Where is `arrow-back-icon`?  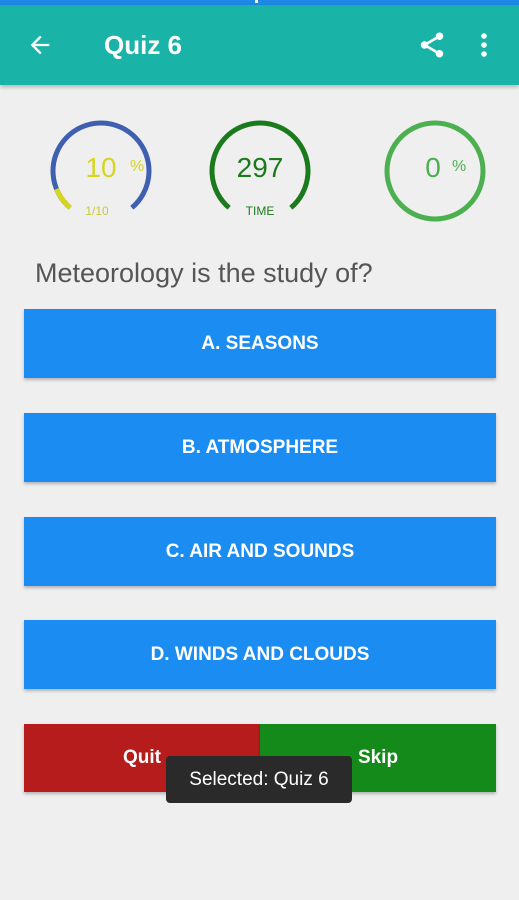
arrow-back-icon is located at coordinates (40, 45).